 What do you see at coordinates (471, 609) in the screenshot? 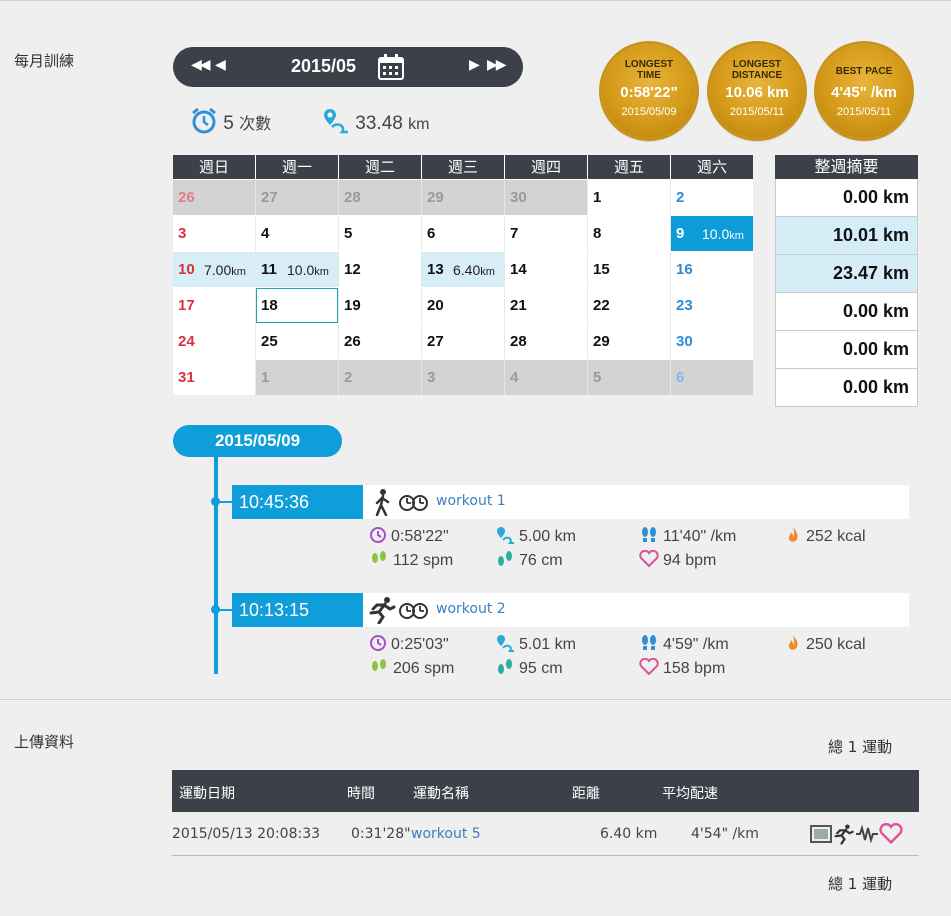
I see `workout-name-link: workout 2` at bounding box center [471, 609].